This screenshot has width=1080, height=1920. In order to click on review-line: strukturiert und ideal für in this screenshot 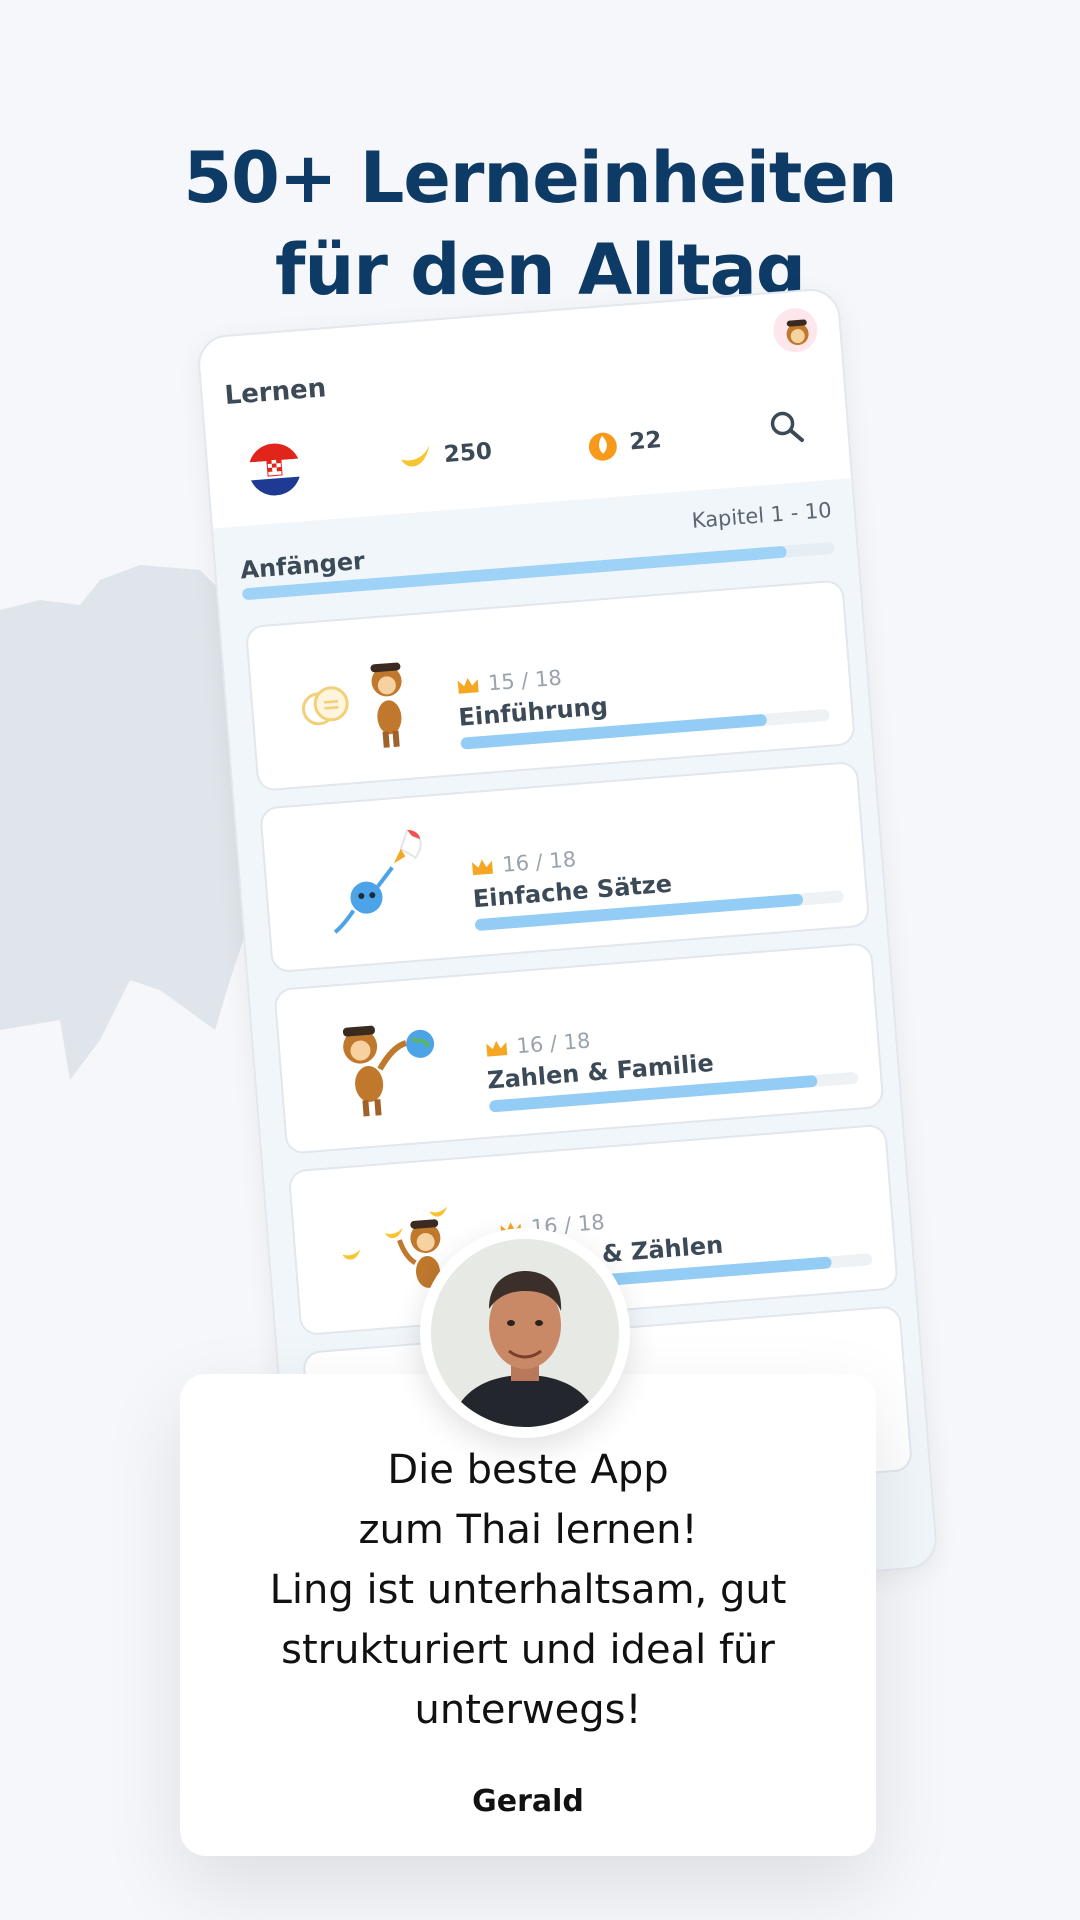, I will do `click(528, 1650)`.